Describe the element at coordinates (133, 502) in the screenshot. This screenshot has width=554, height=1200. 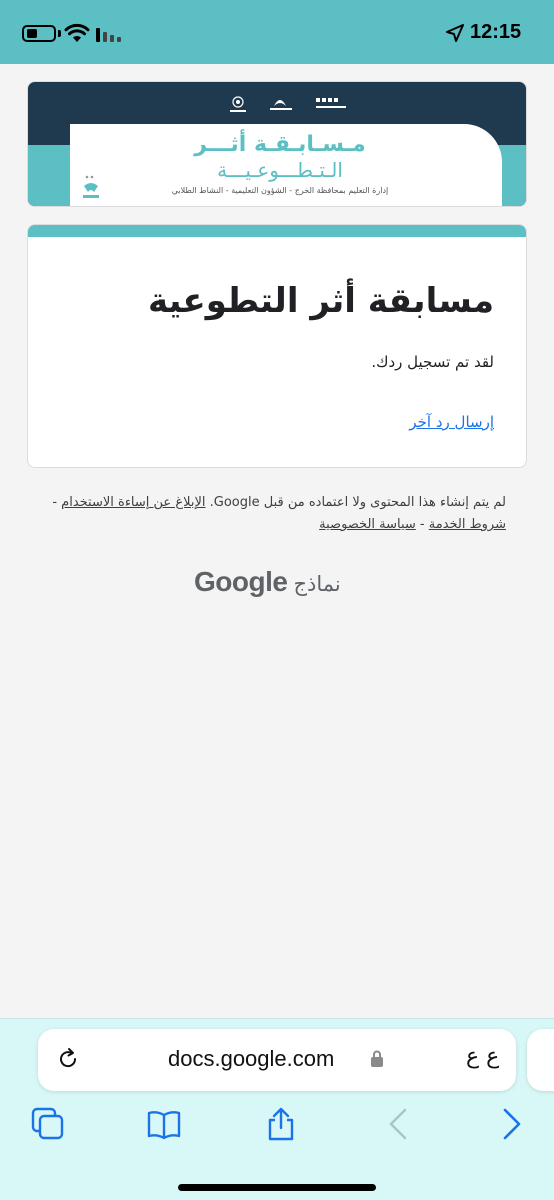
I see `report-abuse-link: الإبلاغ عن إساءة الاستخدام` at that location.